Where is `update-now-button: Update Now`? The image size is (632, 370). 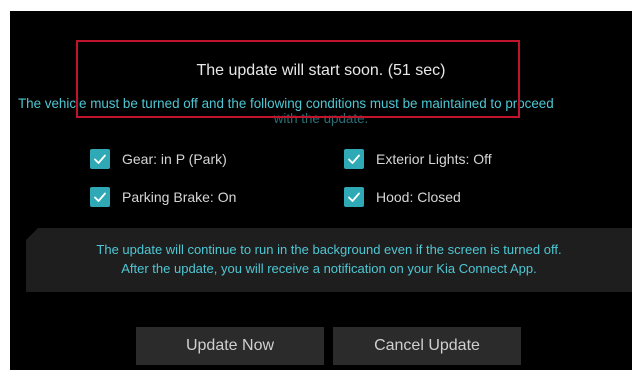
update-now-button: Update Now is located at coordinates (230, 346).